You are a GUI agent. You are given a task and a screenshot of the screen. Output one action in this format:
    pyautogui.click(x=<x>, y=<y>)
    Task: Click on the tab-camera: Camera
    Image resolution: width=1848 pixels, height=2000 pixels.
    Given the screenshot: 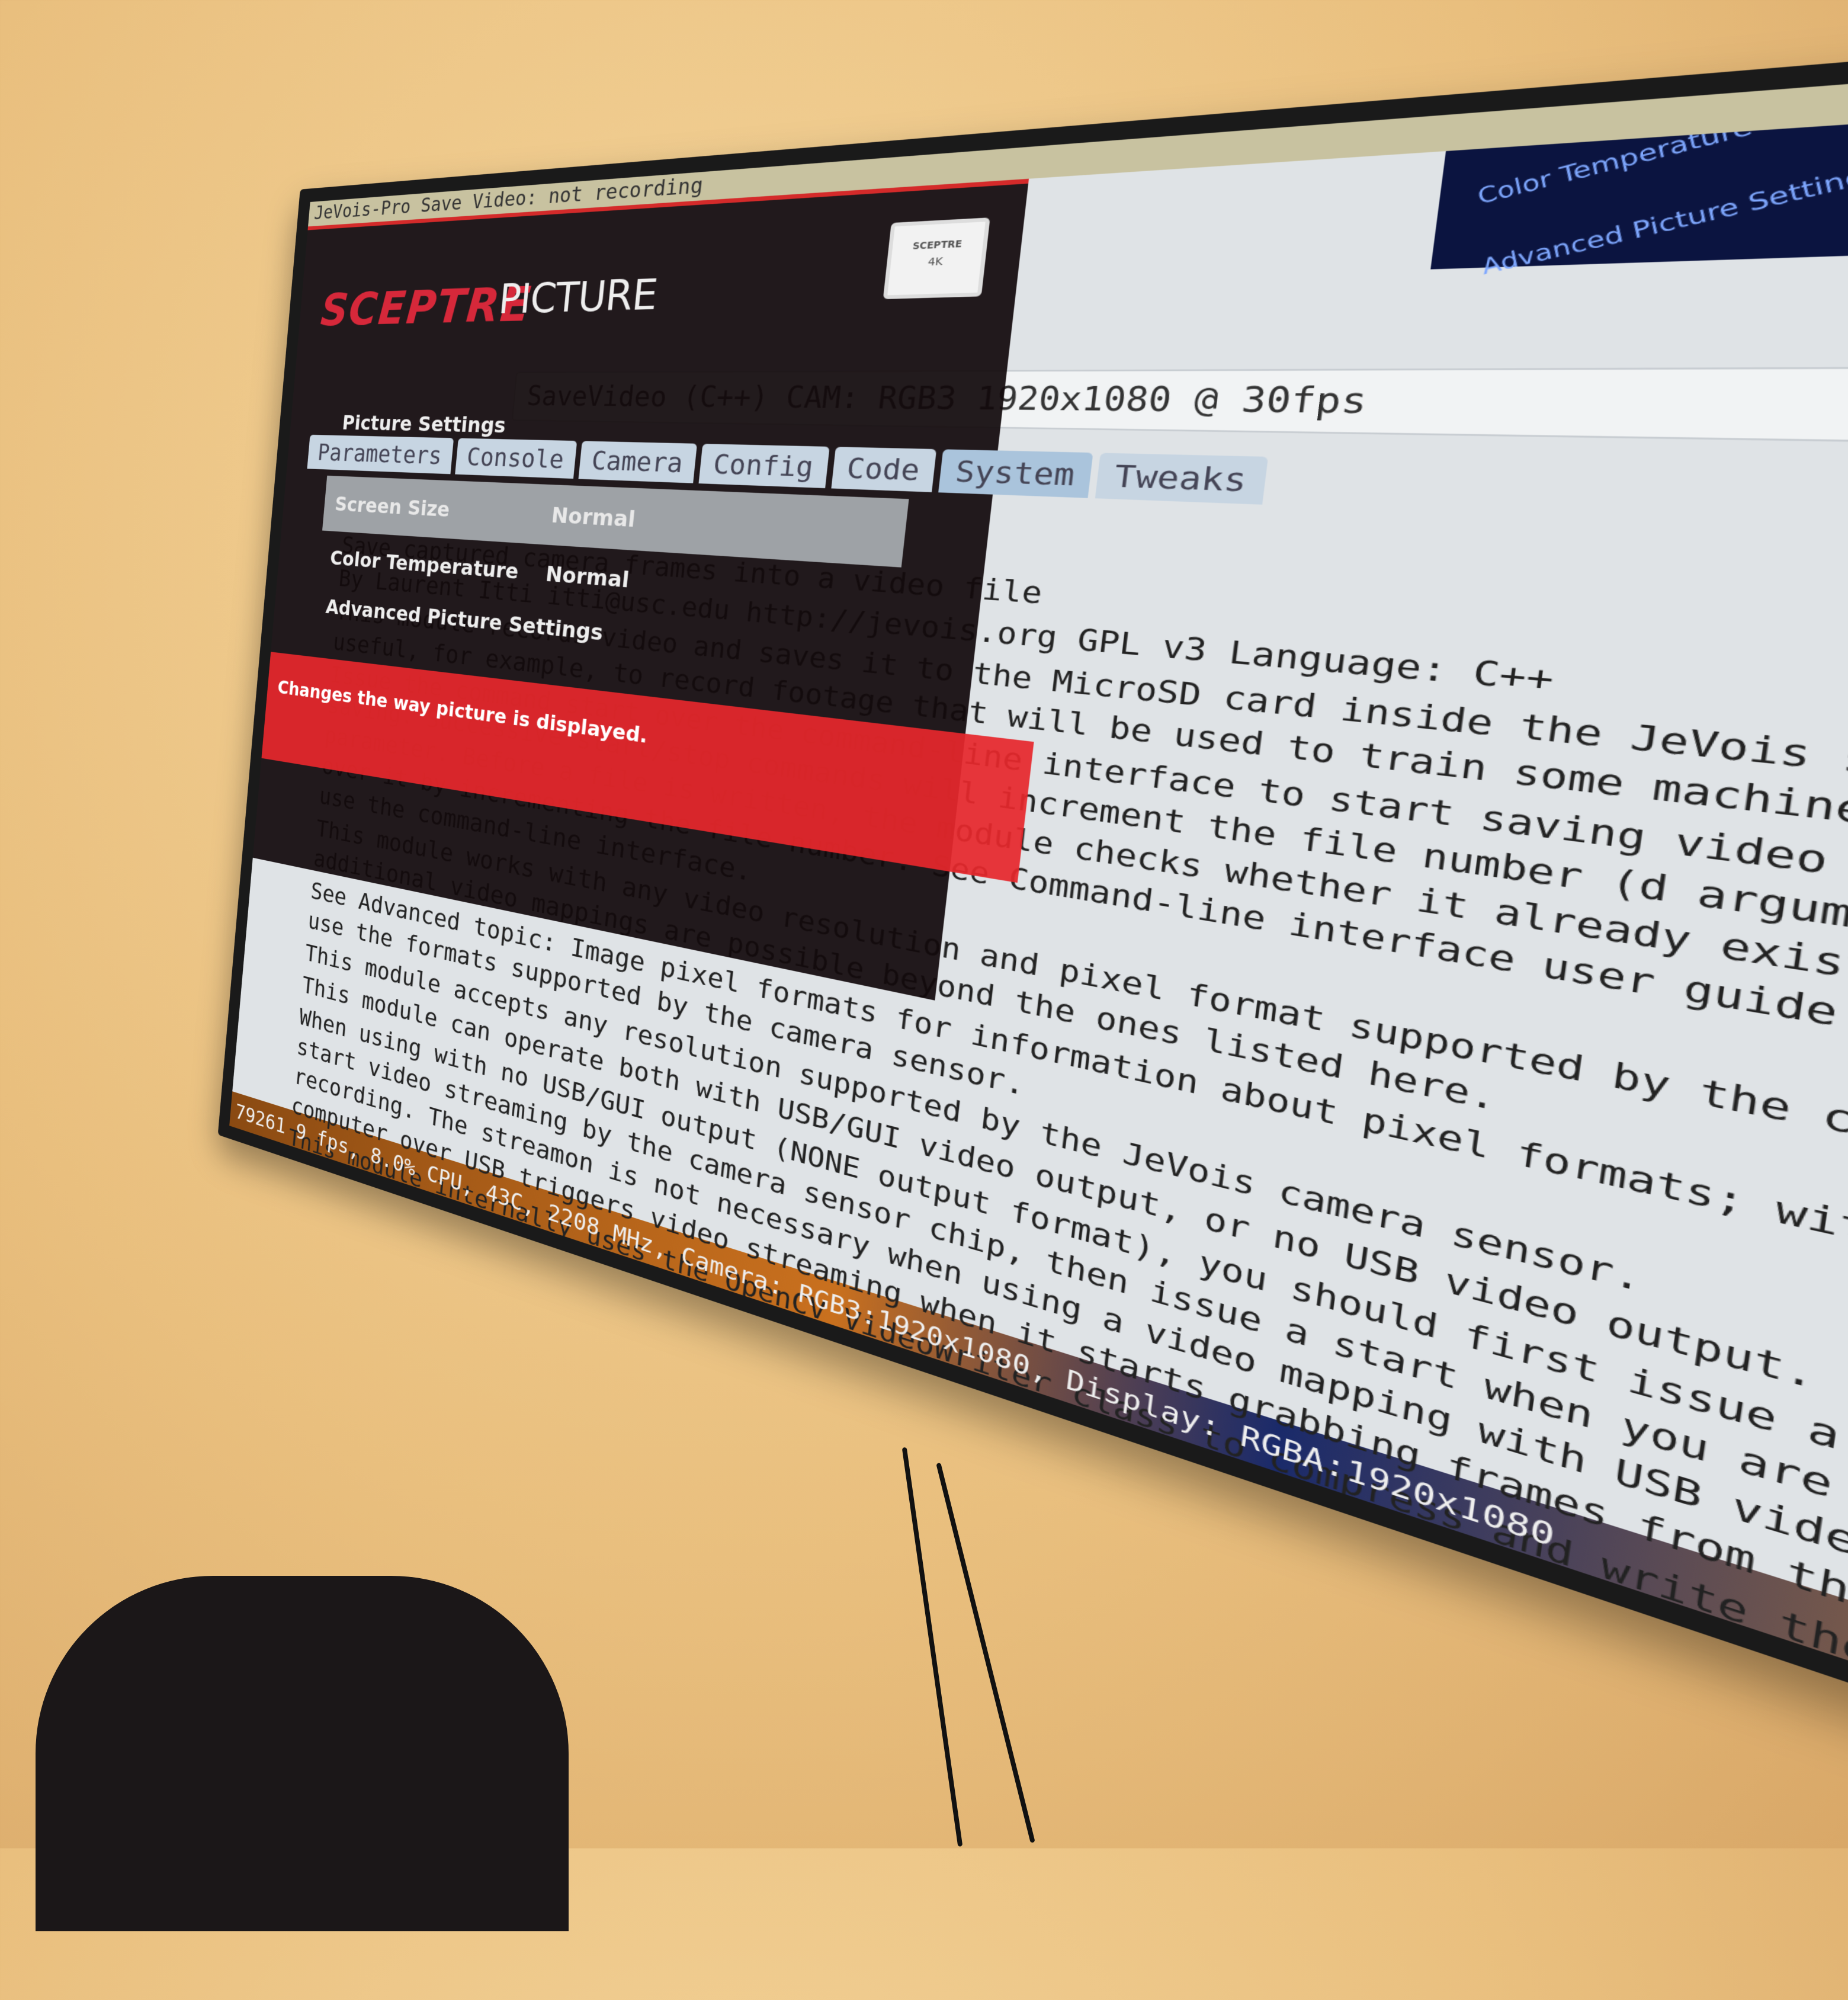 What is the action you would take?
    pyautogui.click(x=638, y=462)
    